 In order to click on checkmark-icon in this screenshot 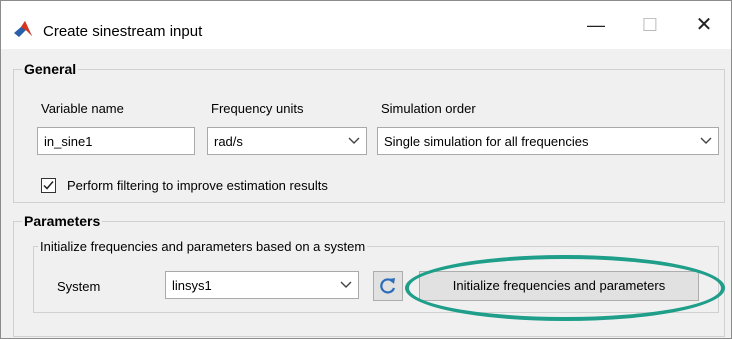, I will do `click(48, 185)`.